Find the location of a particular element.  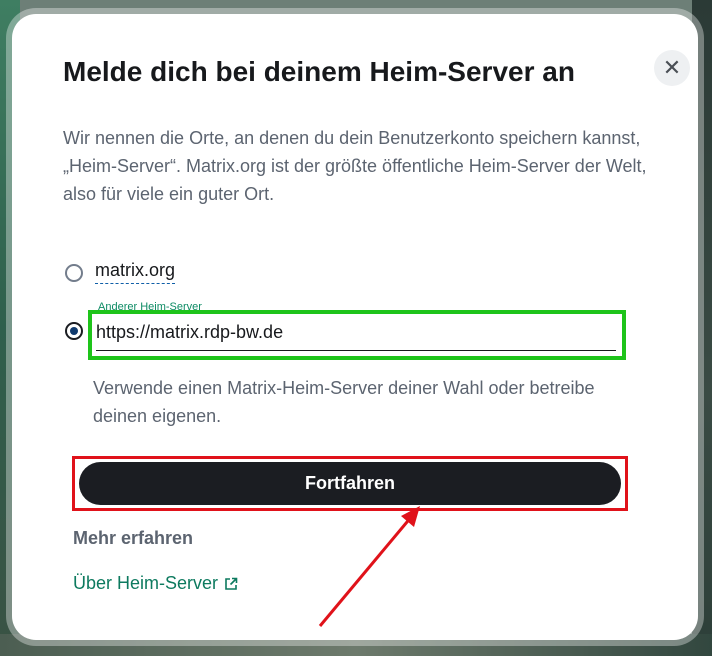

about-homeservers-link: Über Heim-Server is located at coordinates (155, 583).